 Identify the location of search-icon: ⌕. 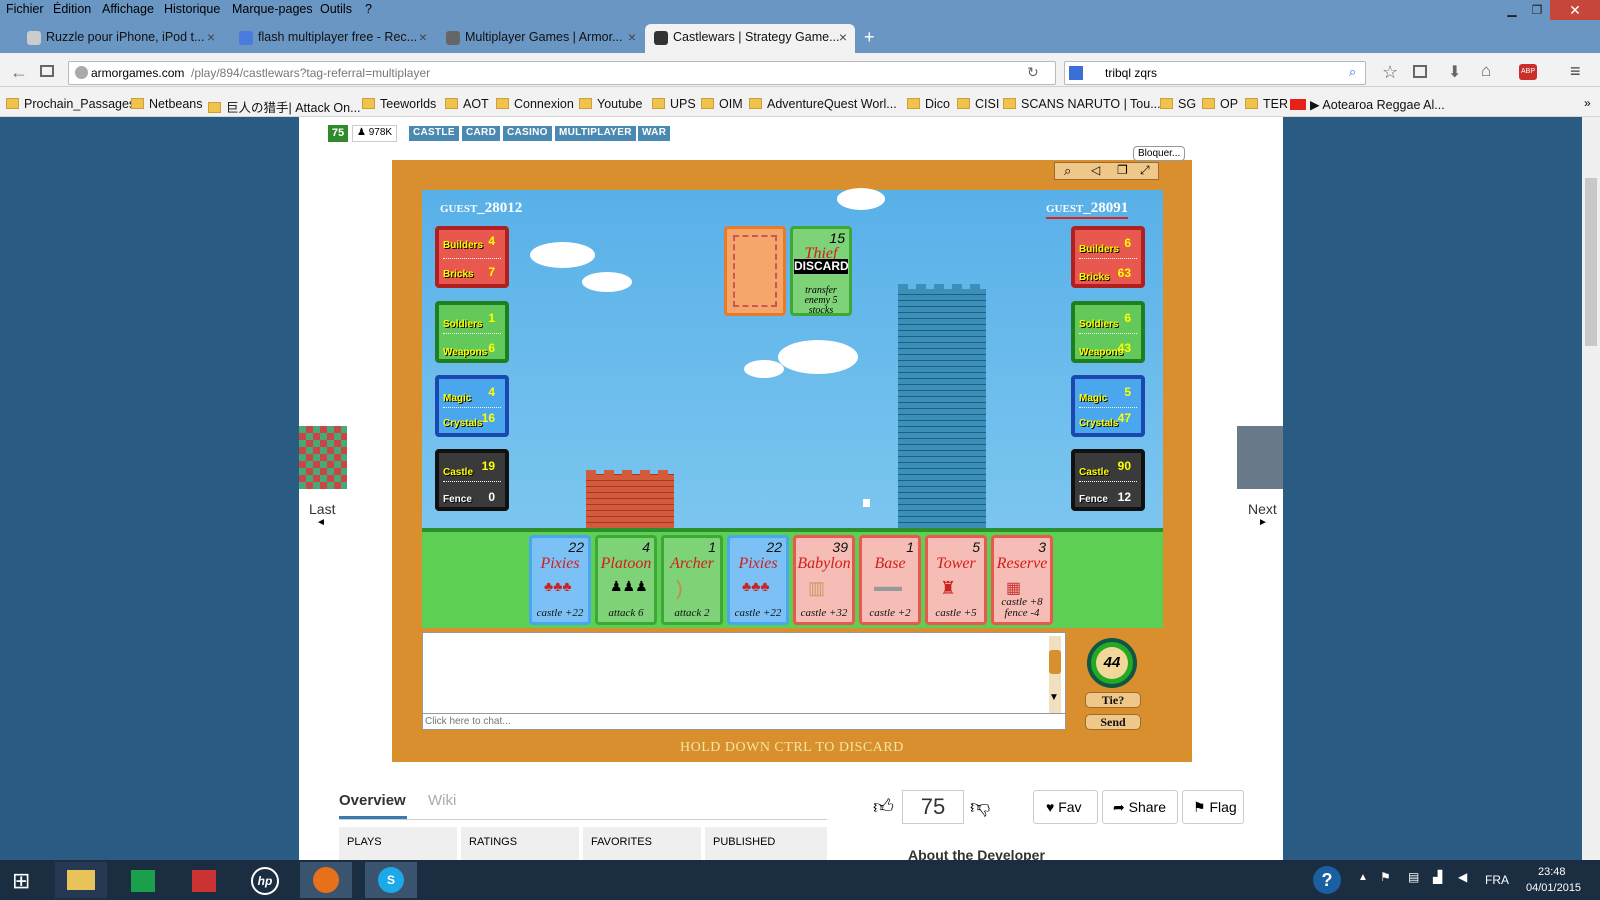
(1352, 72).